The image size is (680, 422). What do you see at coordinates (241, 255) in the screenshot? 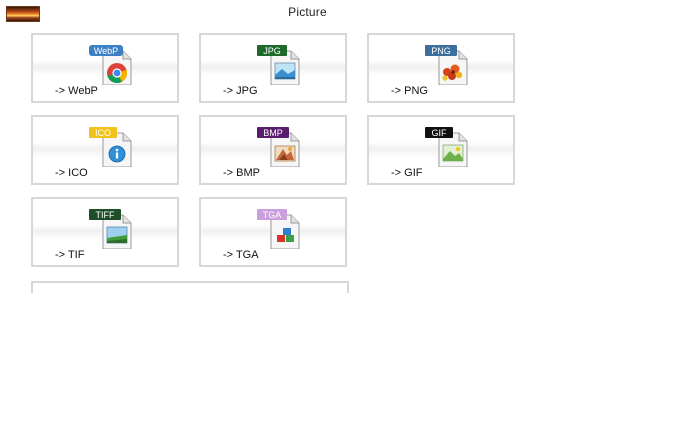
I see `tile-label: -> TGA` at bounding box center [241, 255].